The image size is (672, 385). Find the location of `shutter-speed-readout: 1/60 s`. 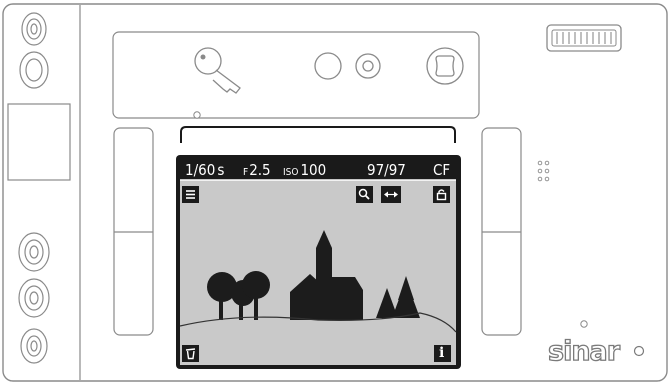

shutter-speed-readout: 1/60 s is located at coordinates (204, 170).